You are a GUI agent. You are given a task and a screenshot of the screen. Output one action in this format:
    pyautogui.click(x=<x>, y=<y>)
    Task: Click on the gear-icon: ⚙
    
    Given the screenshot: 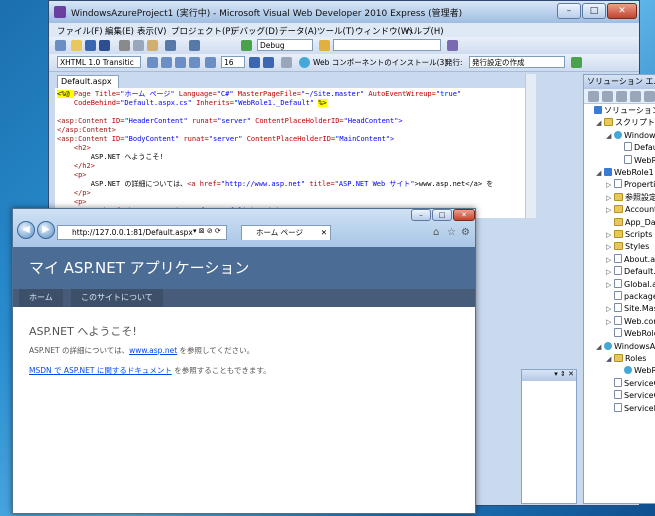 What is the action you would take?
    pyautogui.click(x=465, y=232)
    